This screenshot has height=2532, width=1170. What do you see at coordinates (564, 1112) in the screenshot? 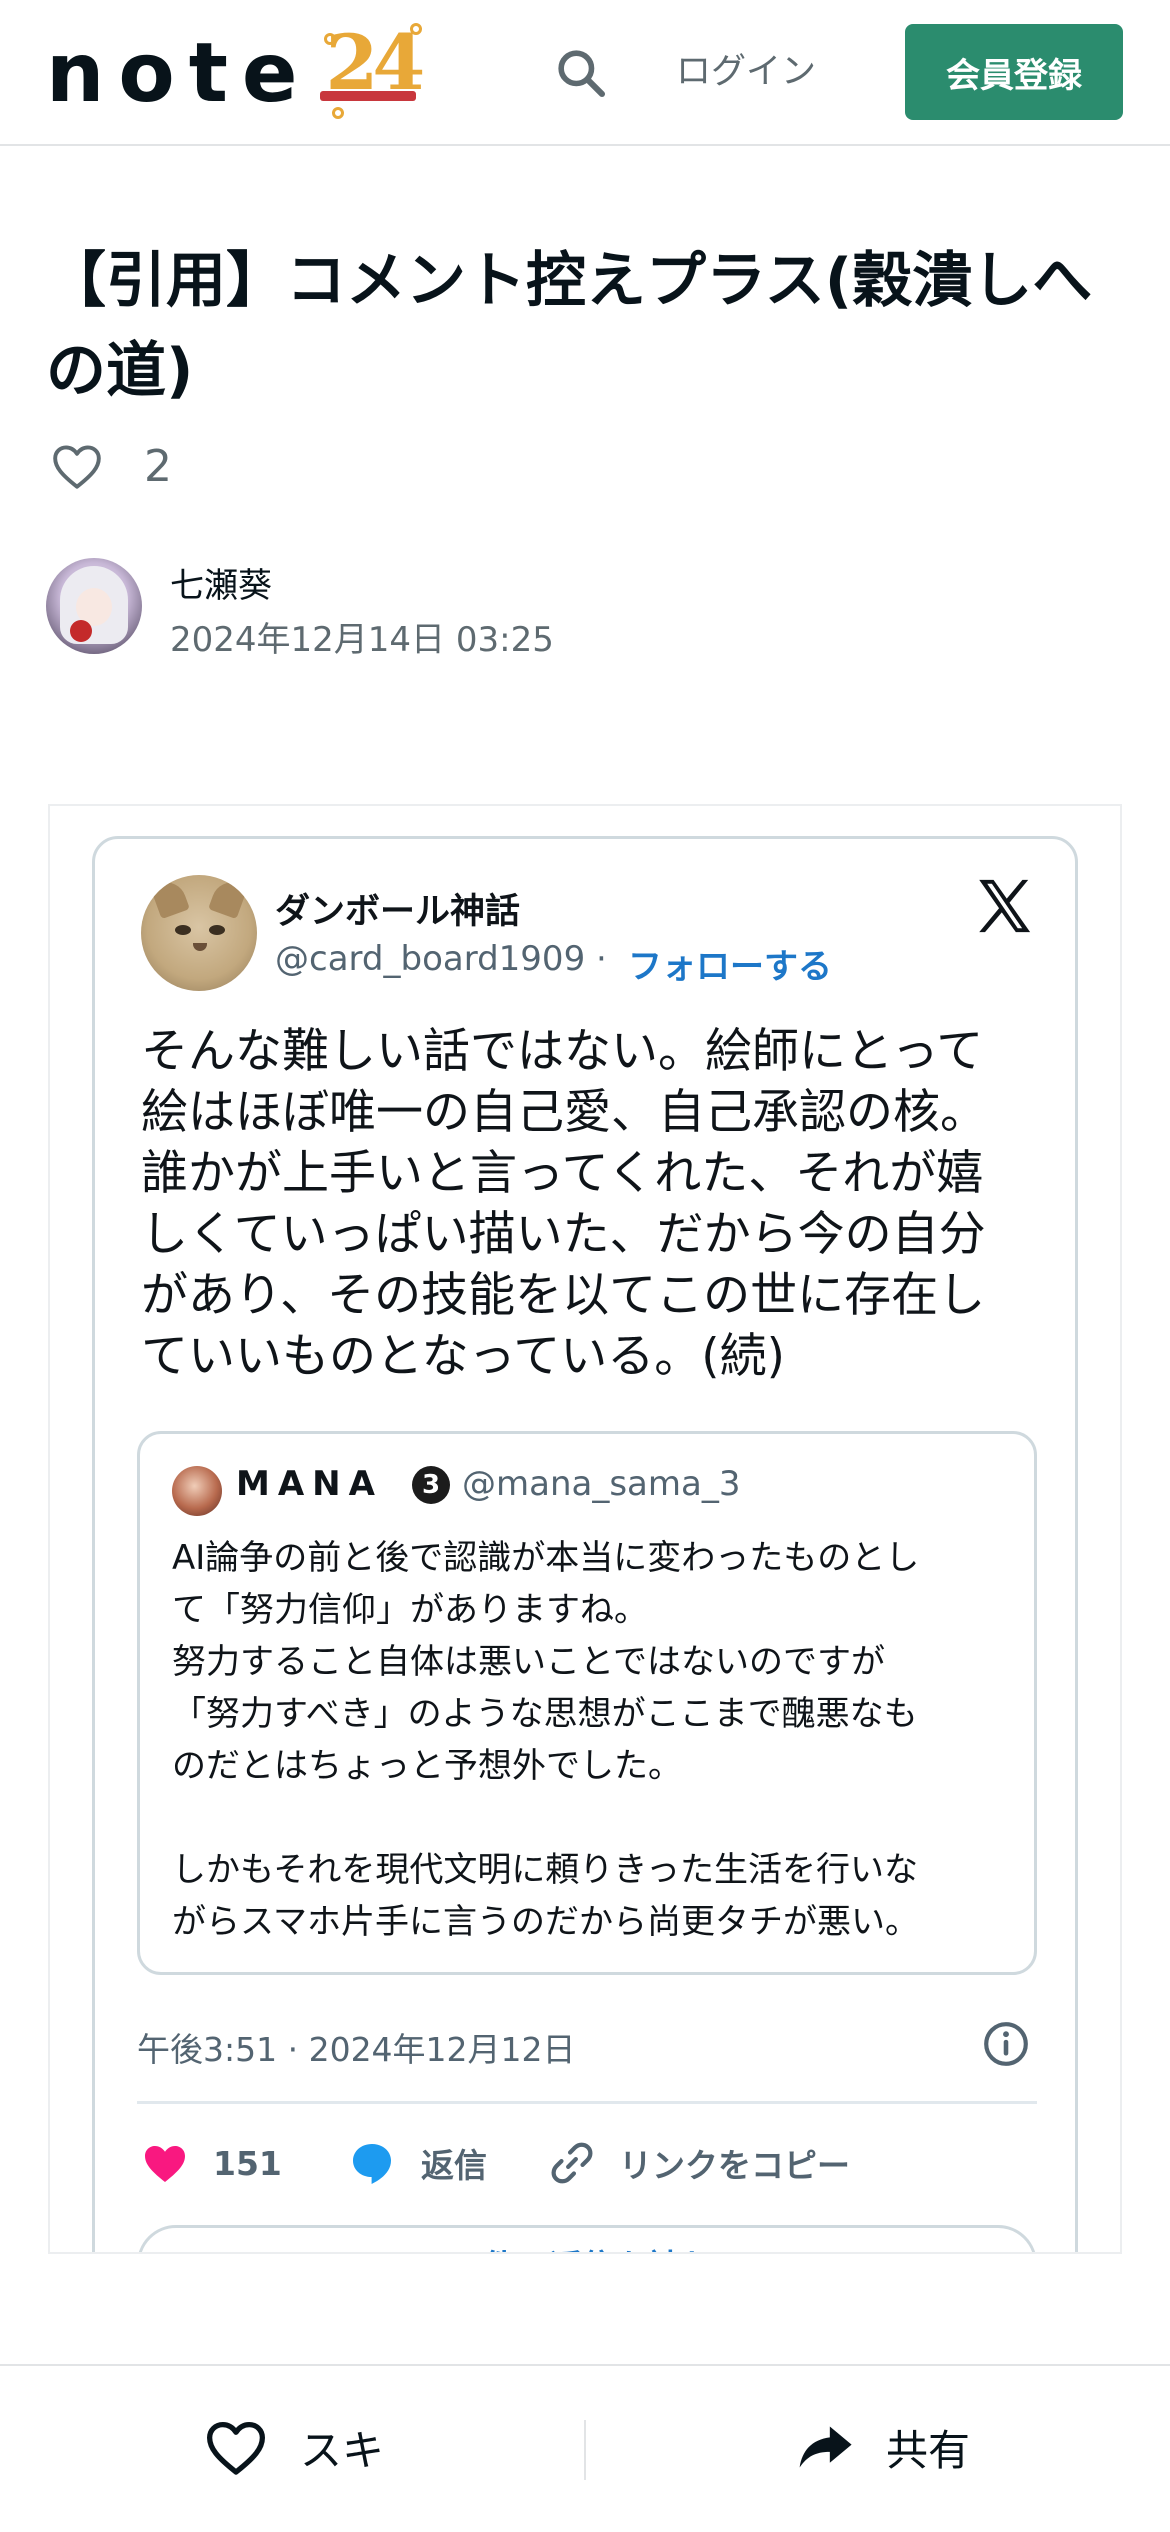
I see `tweet-line: 絵はほぼ唯一の自己愛、自己承認の核。` at bounding box center [564, 1112].